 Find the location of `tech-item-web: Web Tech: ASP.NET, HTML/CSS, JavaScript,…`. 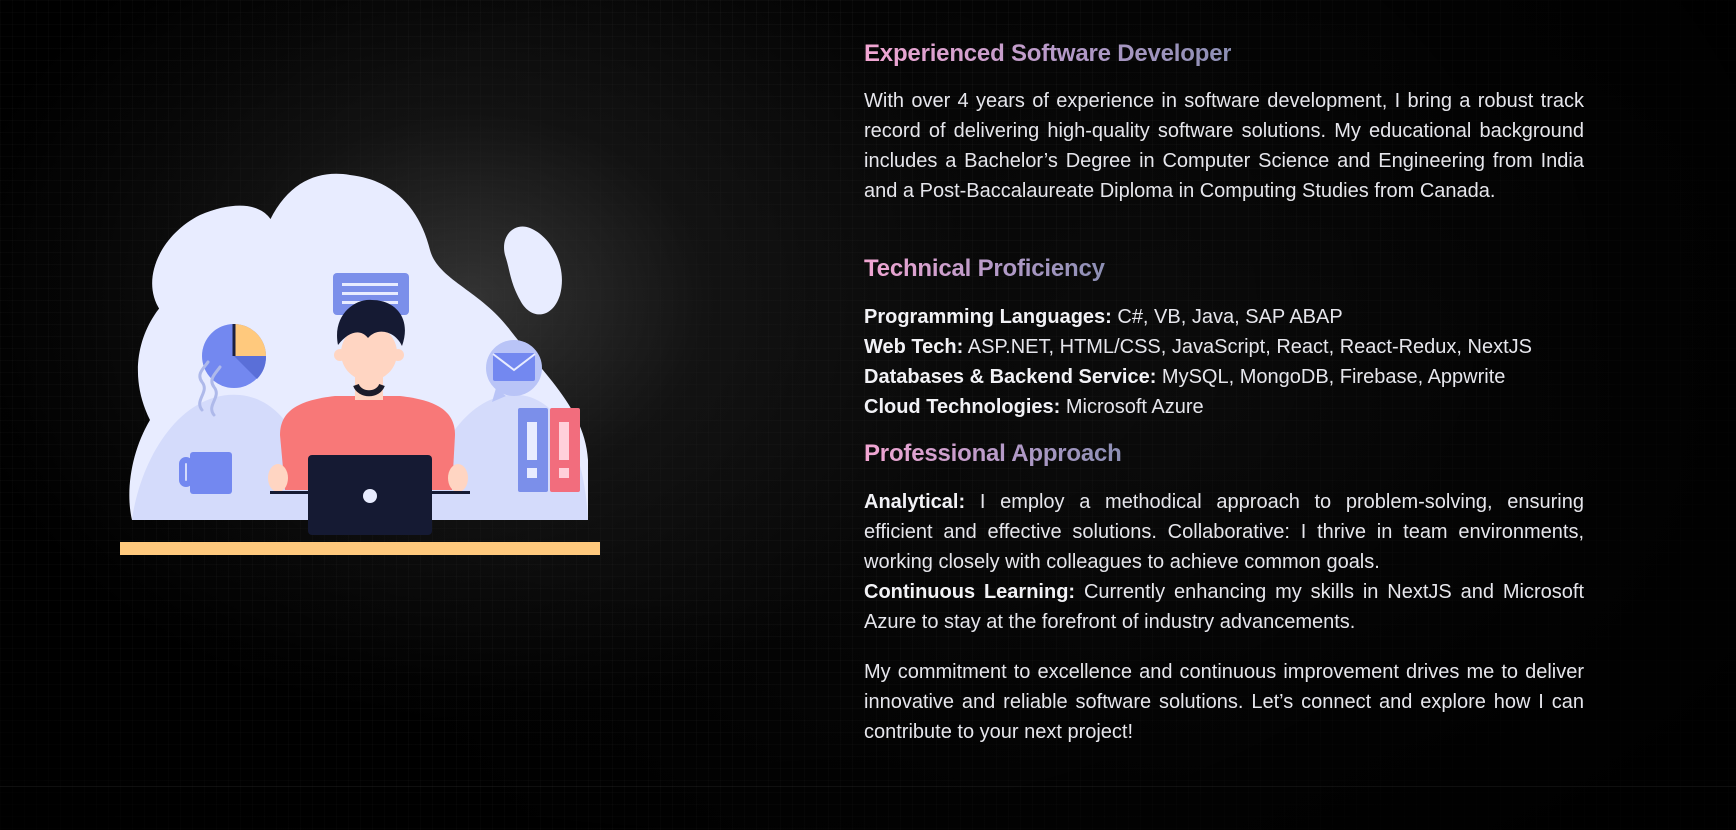

tech-item-web: Web Tech: ASP.NET, HTML/CSS, JavaScript,… is located at coordinates (1224, 347).